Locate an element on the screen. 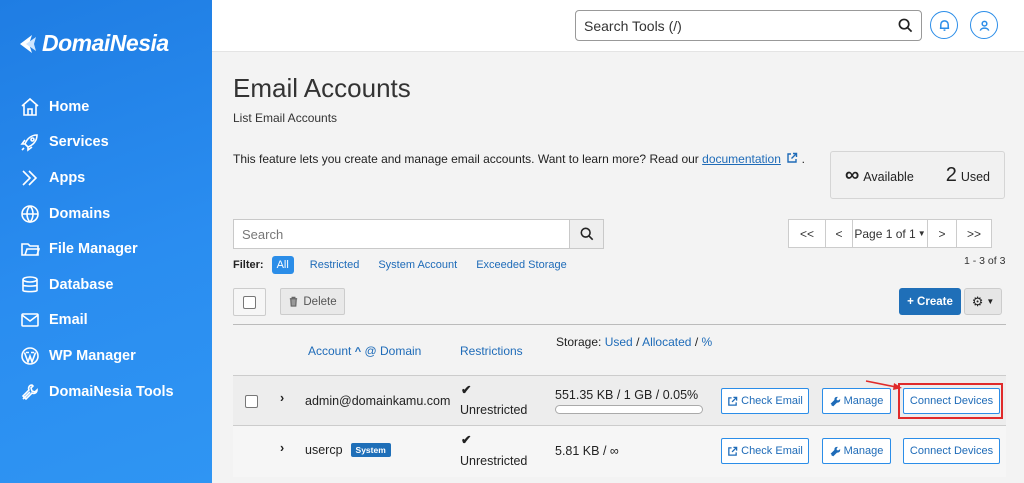 The image size is (1024, 483). sidebar-item-database: Database is located at coordinates (106, 285).